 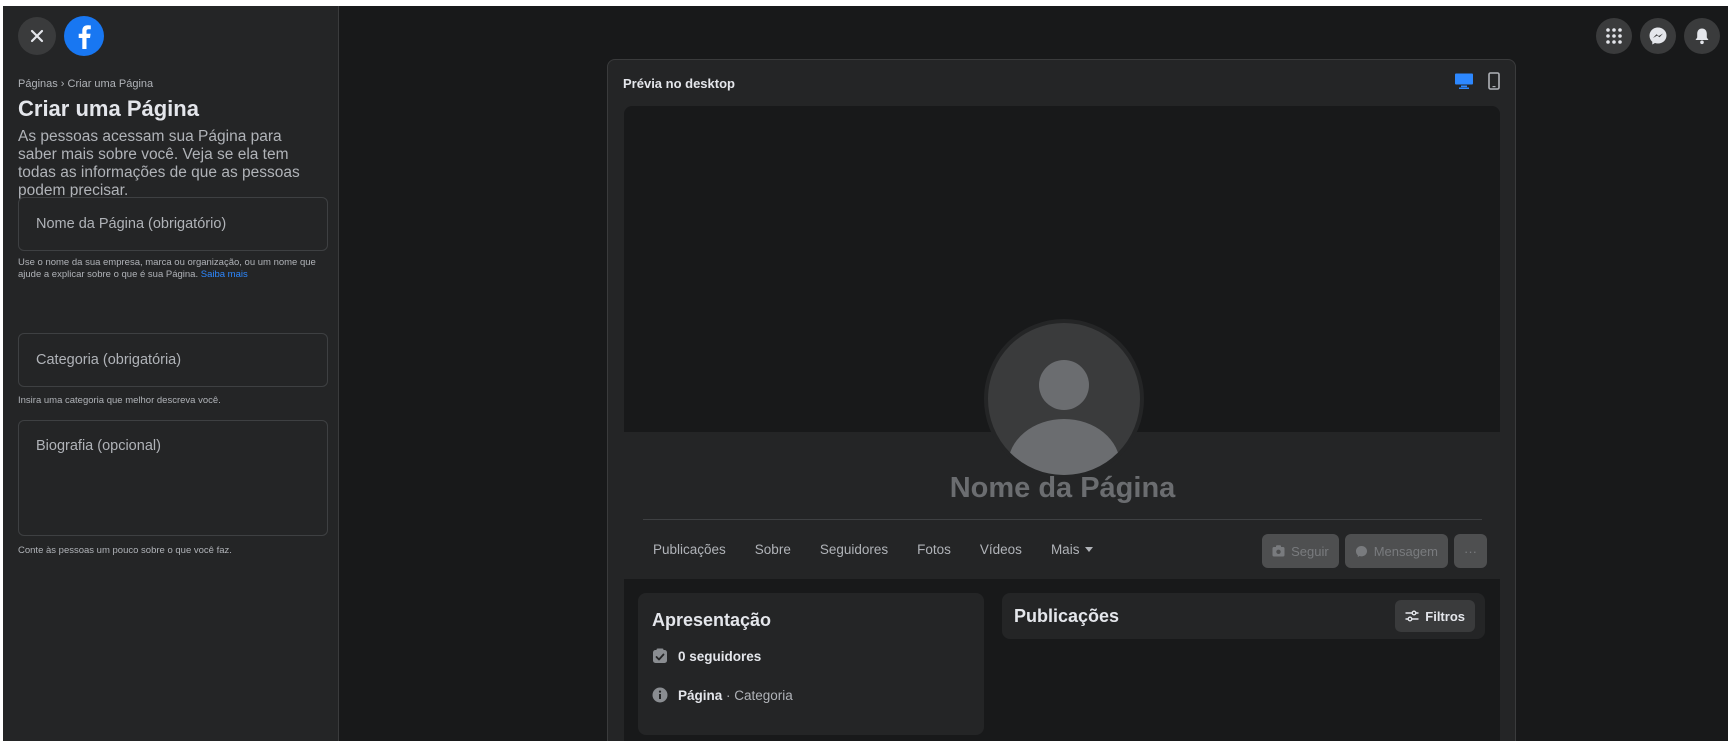 What do you see at coordinates (1064, 417) in the screenshot?
I see `avatar-icon` at bounding box center [1064, 417].